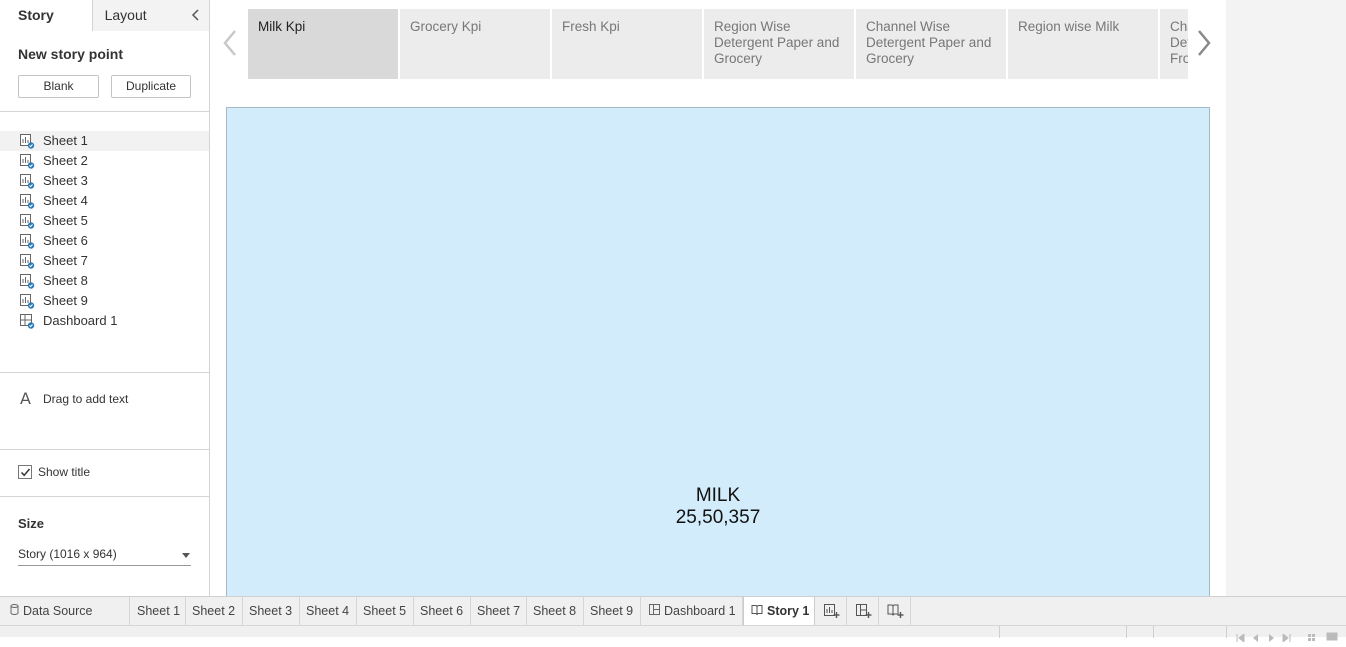  What do you see at coordinates (104, 161) in the screenshot?
I see `sheet-list-item: Sheet 2` at bounding box center [104, 161].